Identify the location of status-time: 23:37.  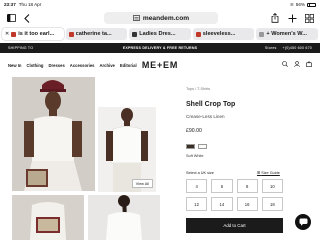
(10, 4).